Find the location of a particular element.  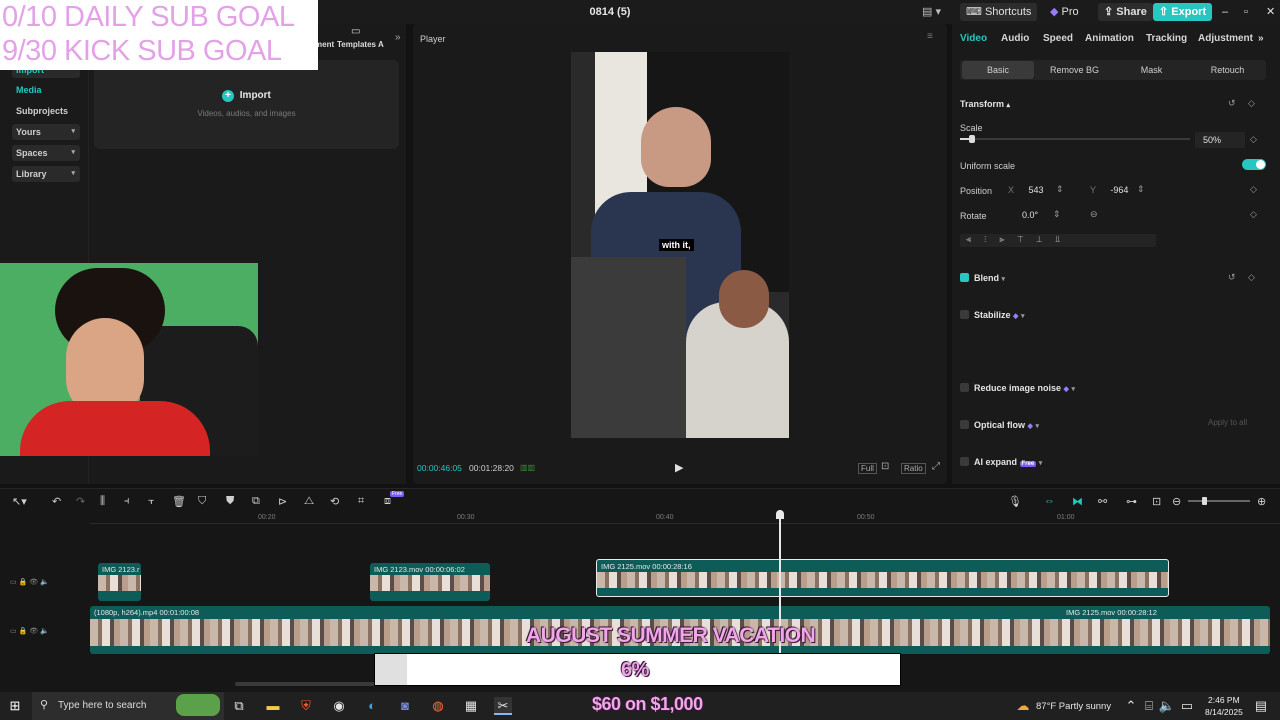

play-circle-icon: ⊳ is located at coordinates (282, 501).